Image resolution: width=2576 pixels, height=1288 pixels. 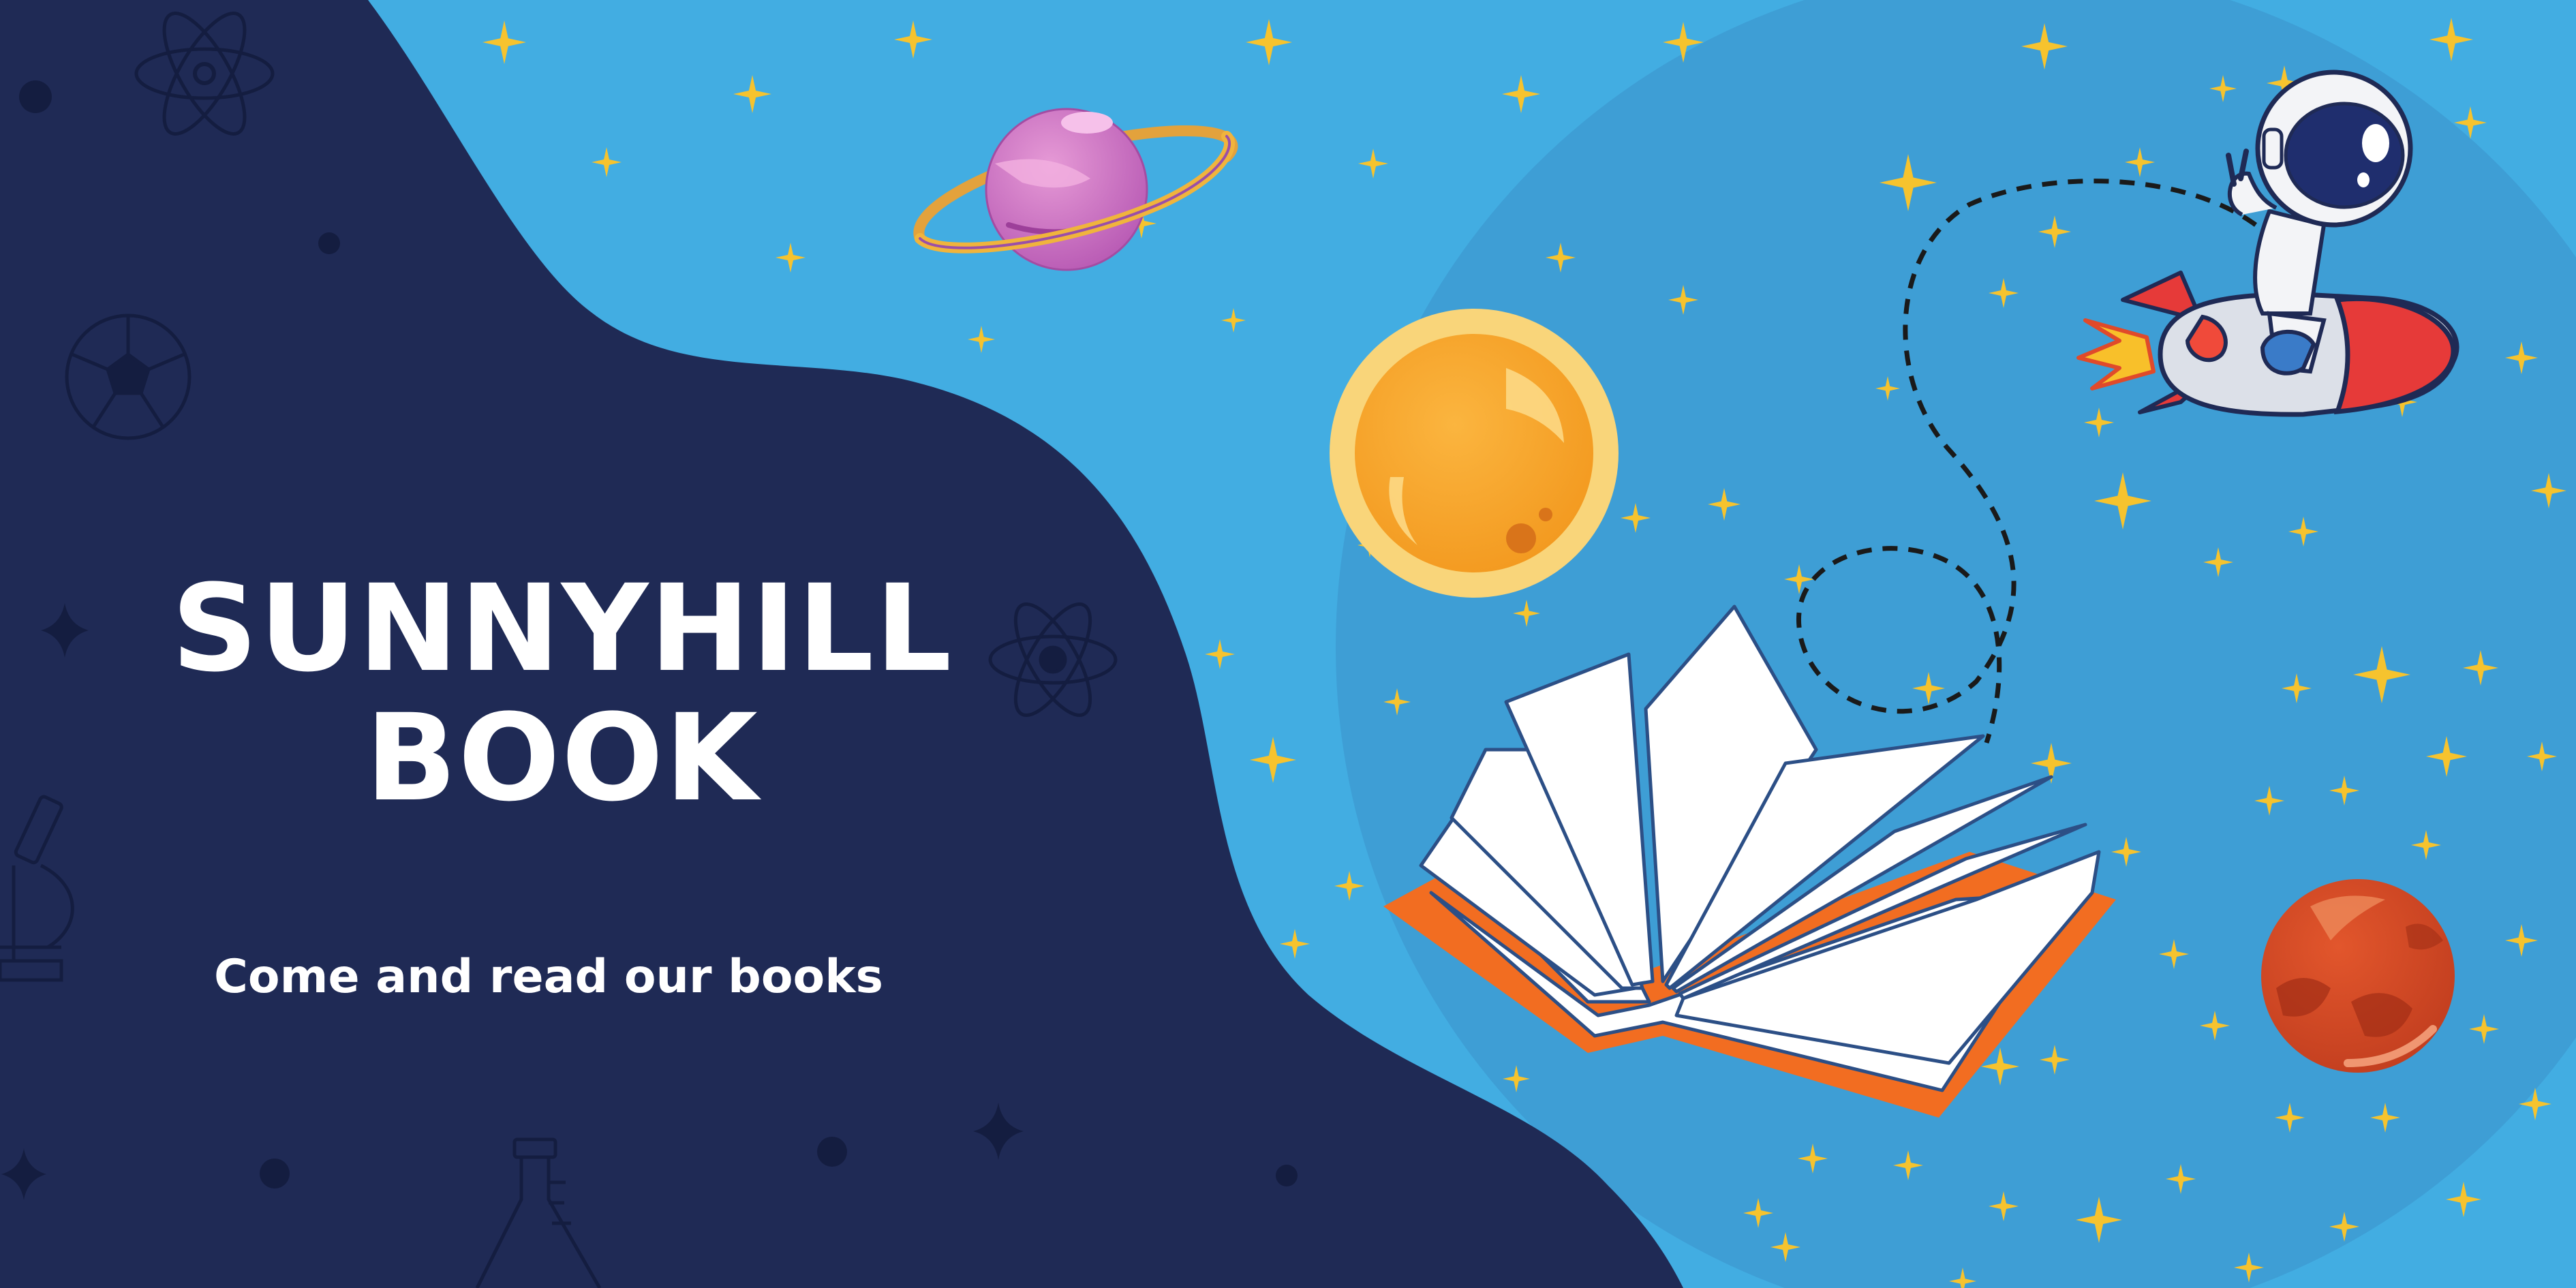 What do you see at coordinates (562, 758) in the screenshot?
I see `title-line-2: BOOK` at bounding box center [562, 758].